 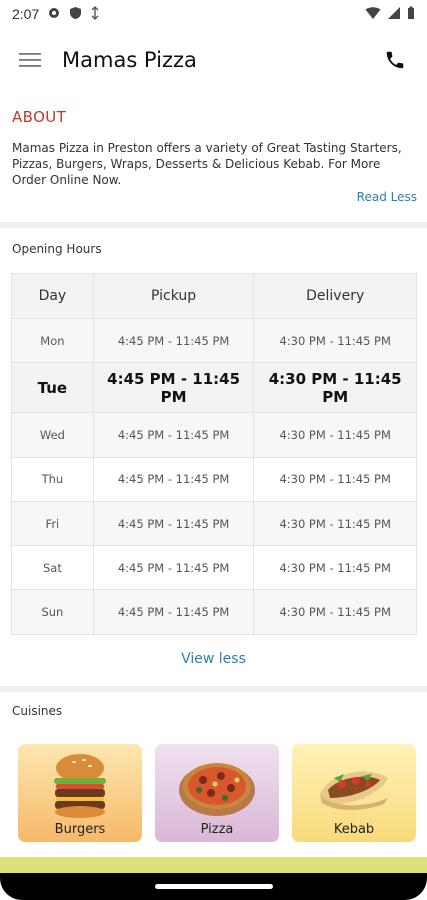 I want to click on hamburger-menu-icon, so click(x=30, y=60).